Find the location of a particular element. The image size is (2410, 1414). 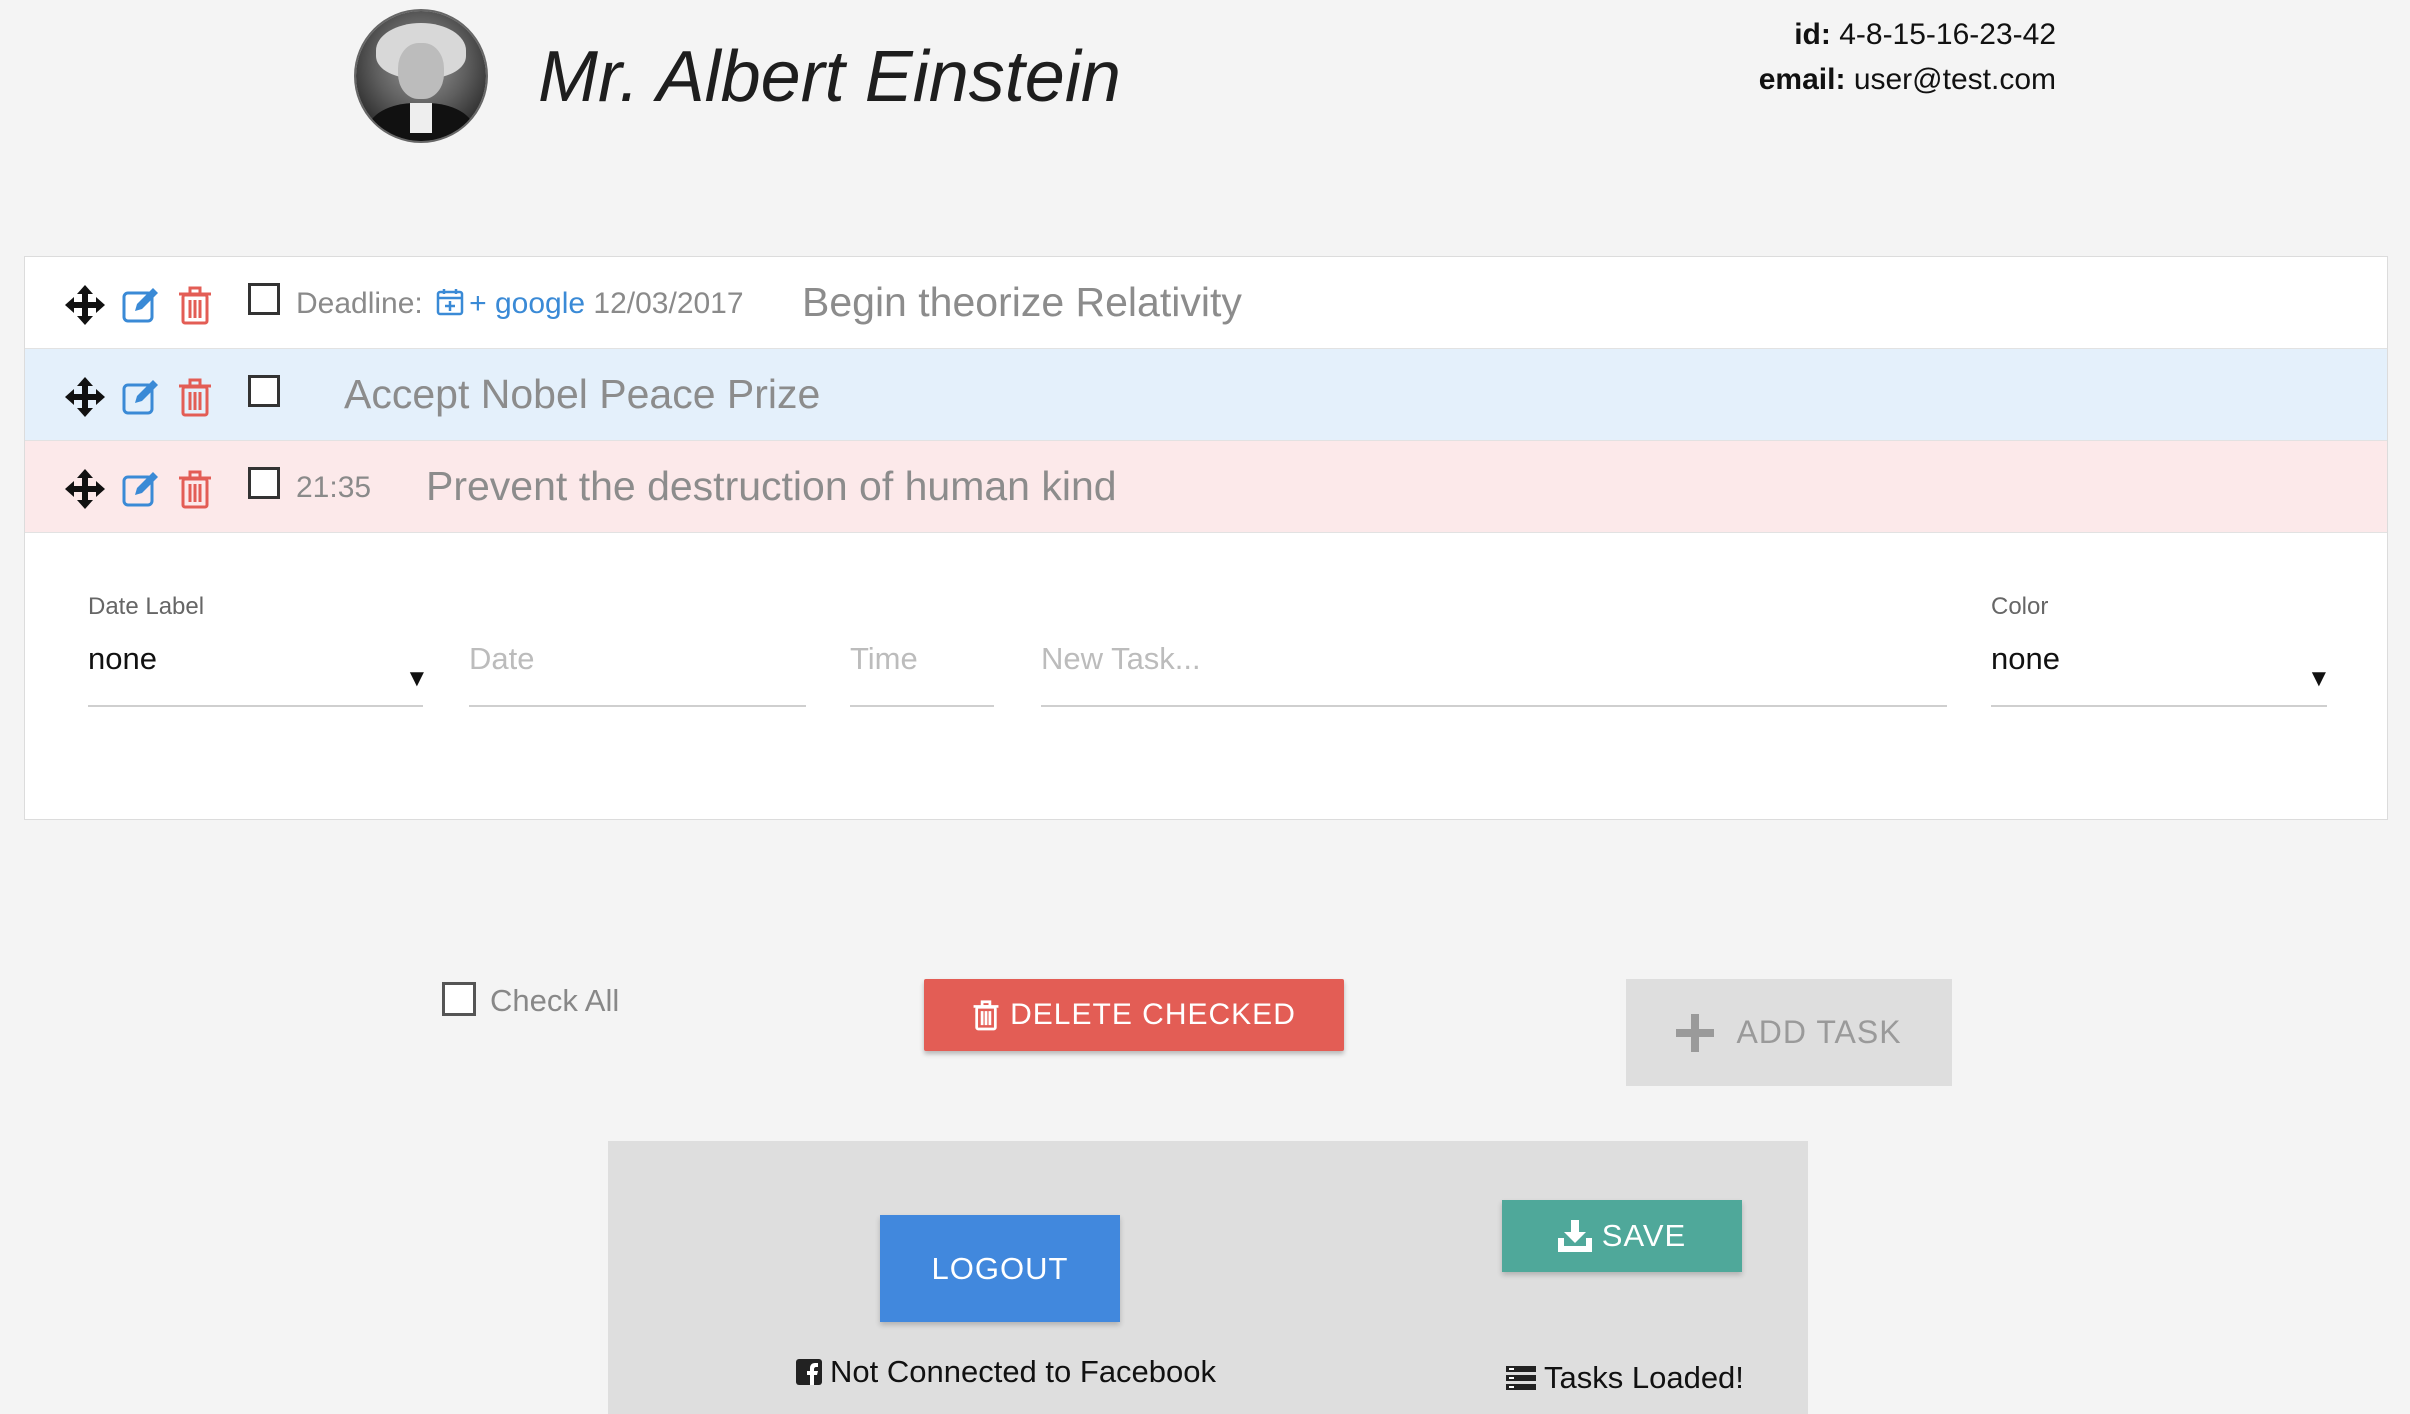

date-underline is located at coordinates (637, 706).